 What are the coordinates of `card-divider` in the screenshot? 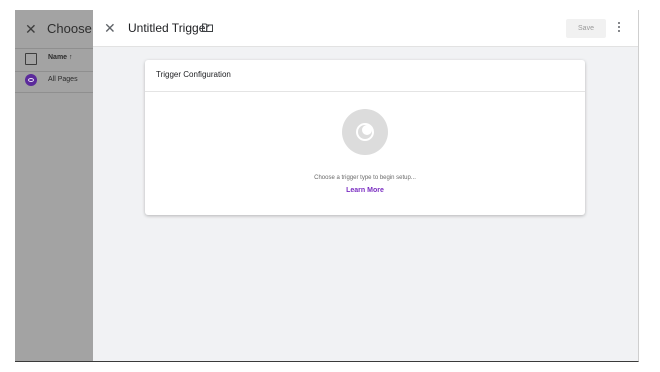 It's located at (365, 91).